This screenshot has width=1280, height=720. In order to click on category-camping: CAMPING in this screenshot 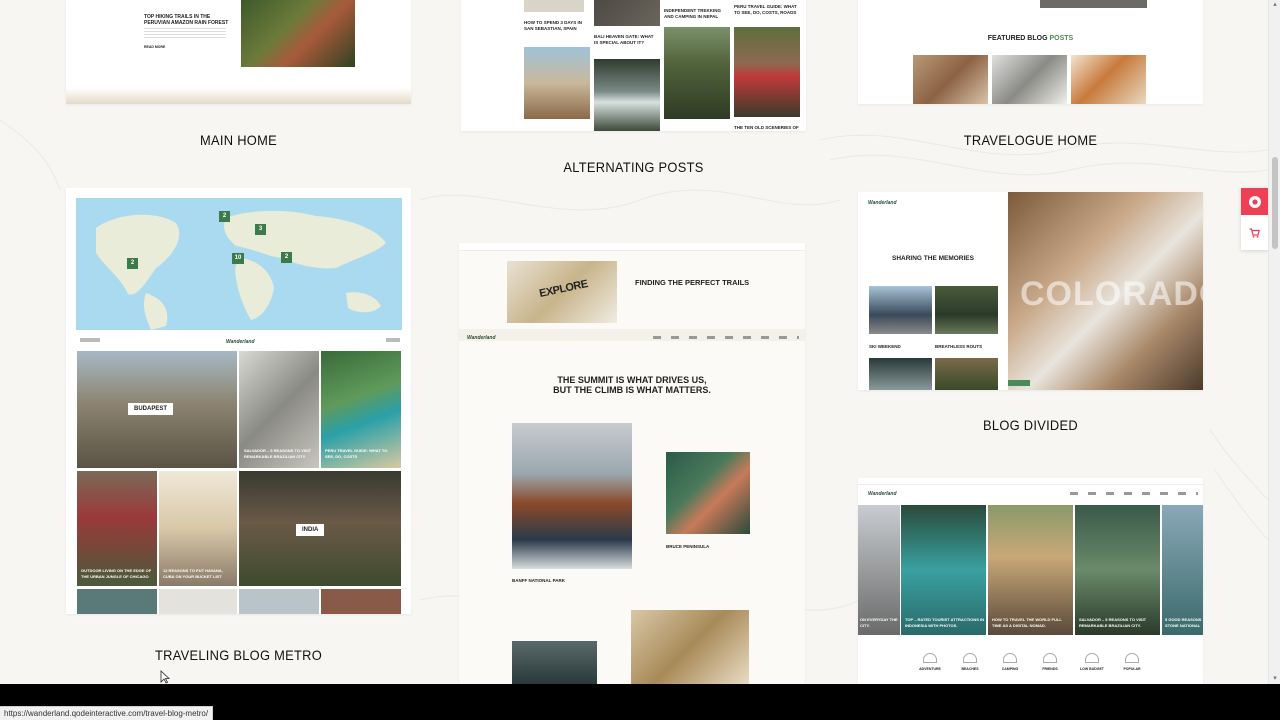, I will do `click(1010, 662)`.